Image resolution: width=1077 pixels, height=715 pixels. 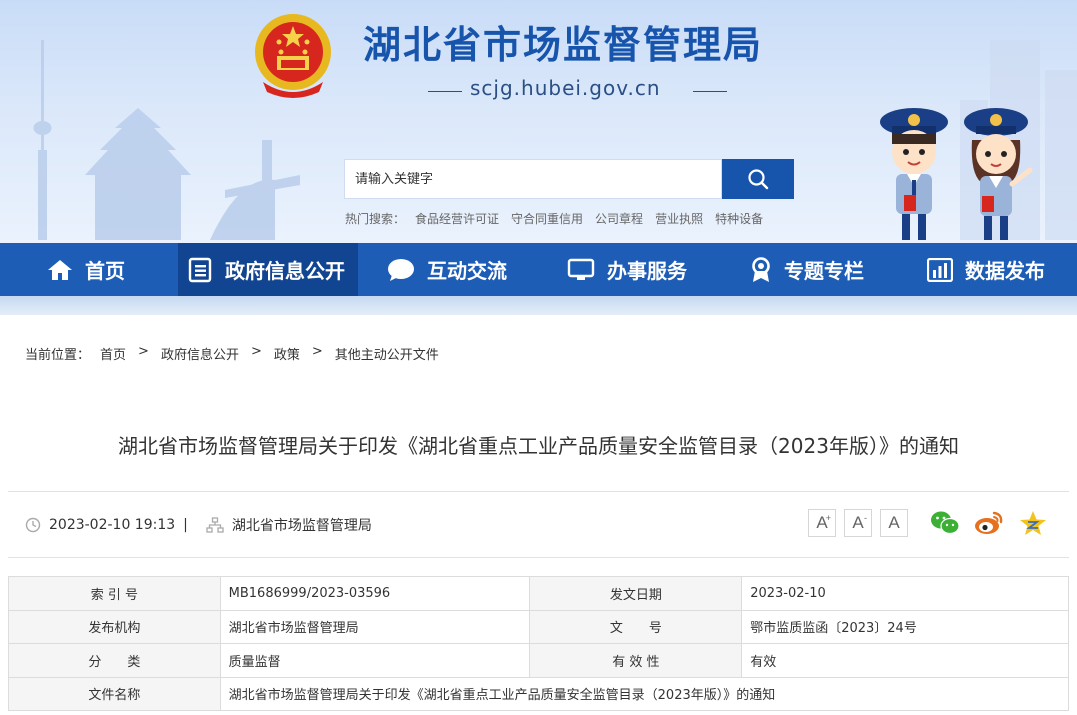 I want to click on breadcrumb-label: 当前位置：, so click(x=58, y=355).